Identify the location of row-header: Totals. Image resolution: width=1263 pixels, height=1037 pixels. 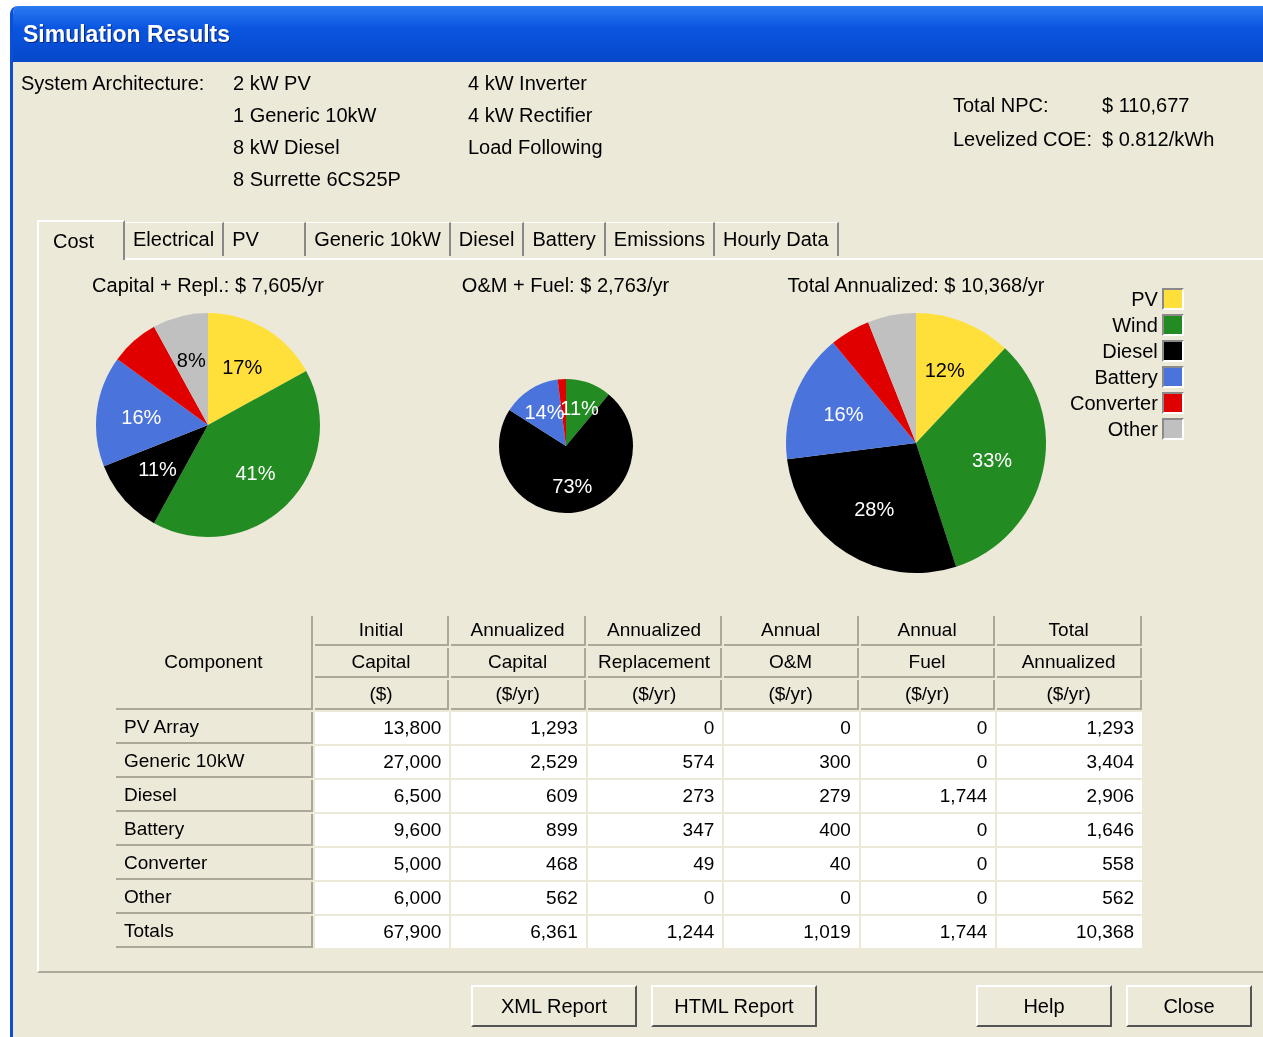
(214, 932).